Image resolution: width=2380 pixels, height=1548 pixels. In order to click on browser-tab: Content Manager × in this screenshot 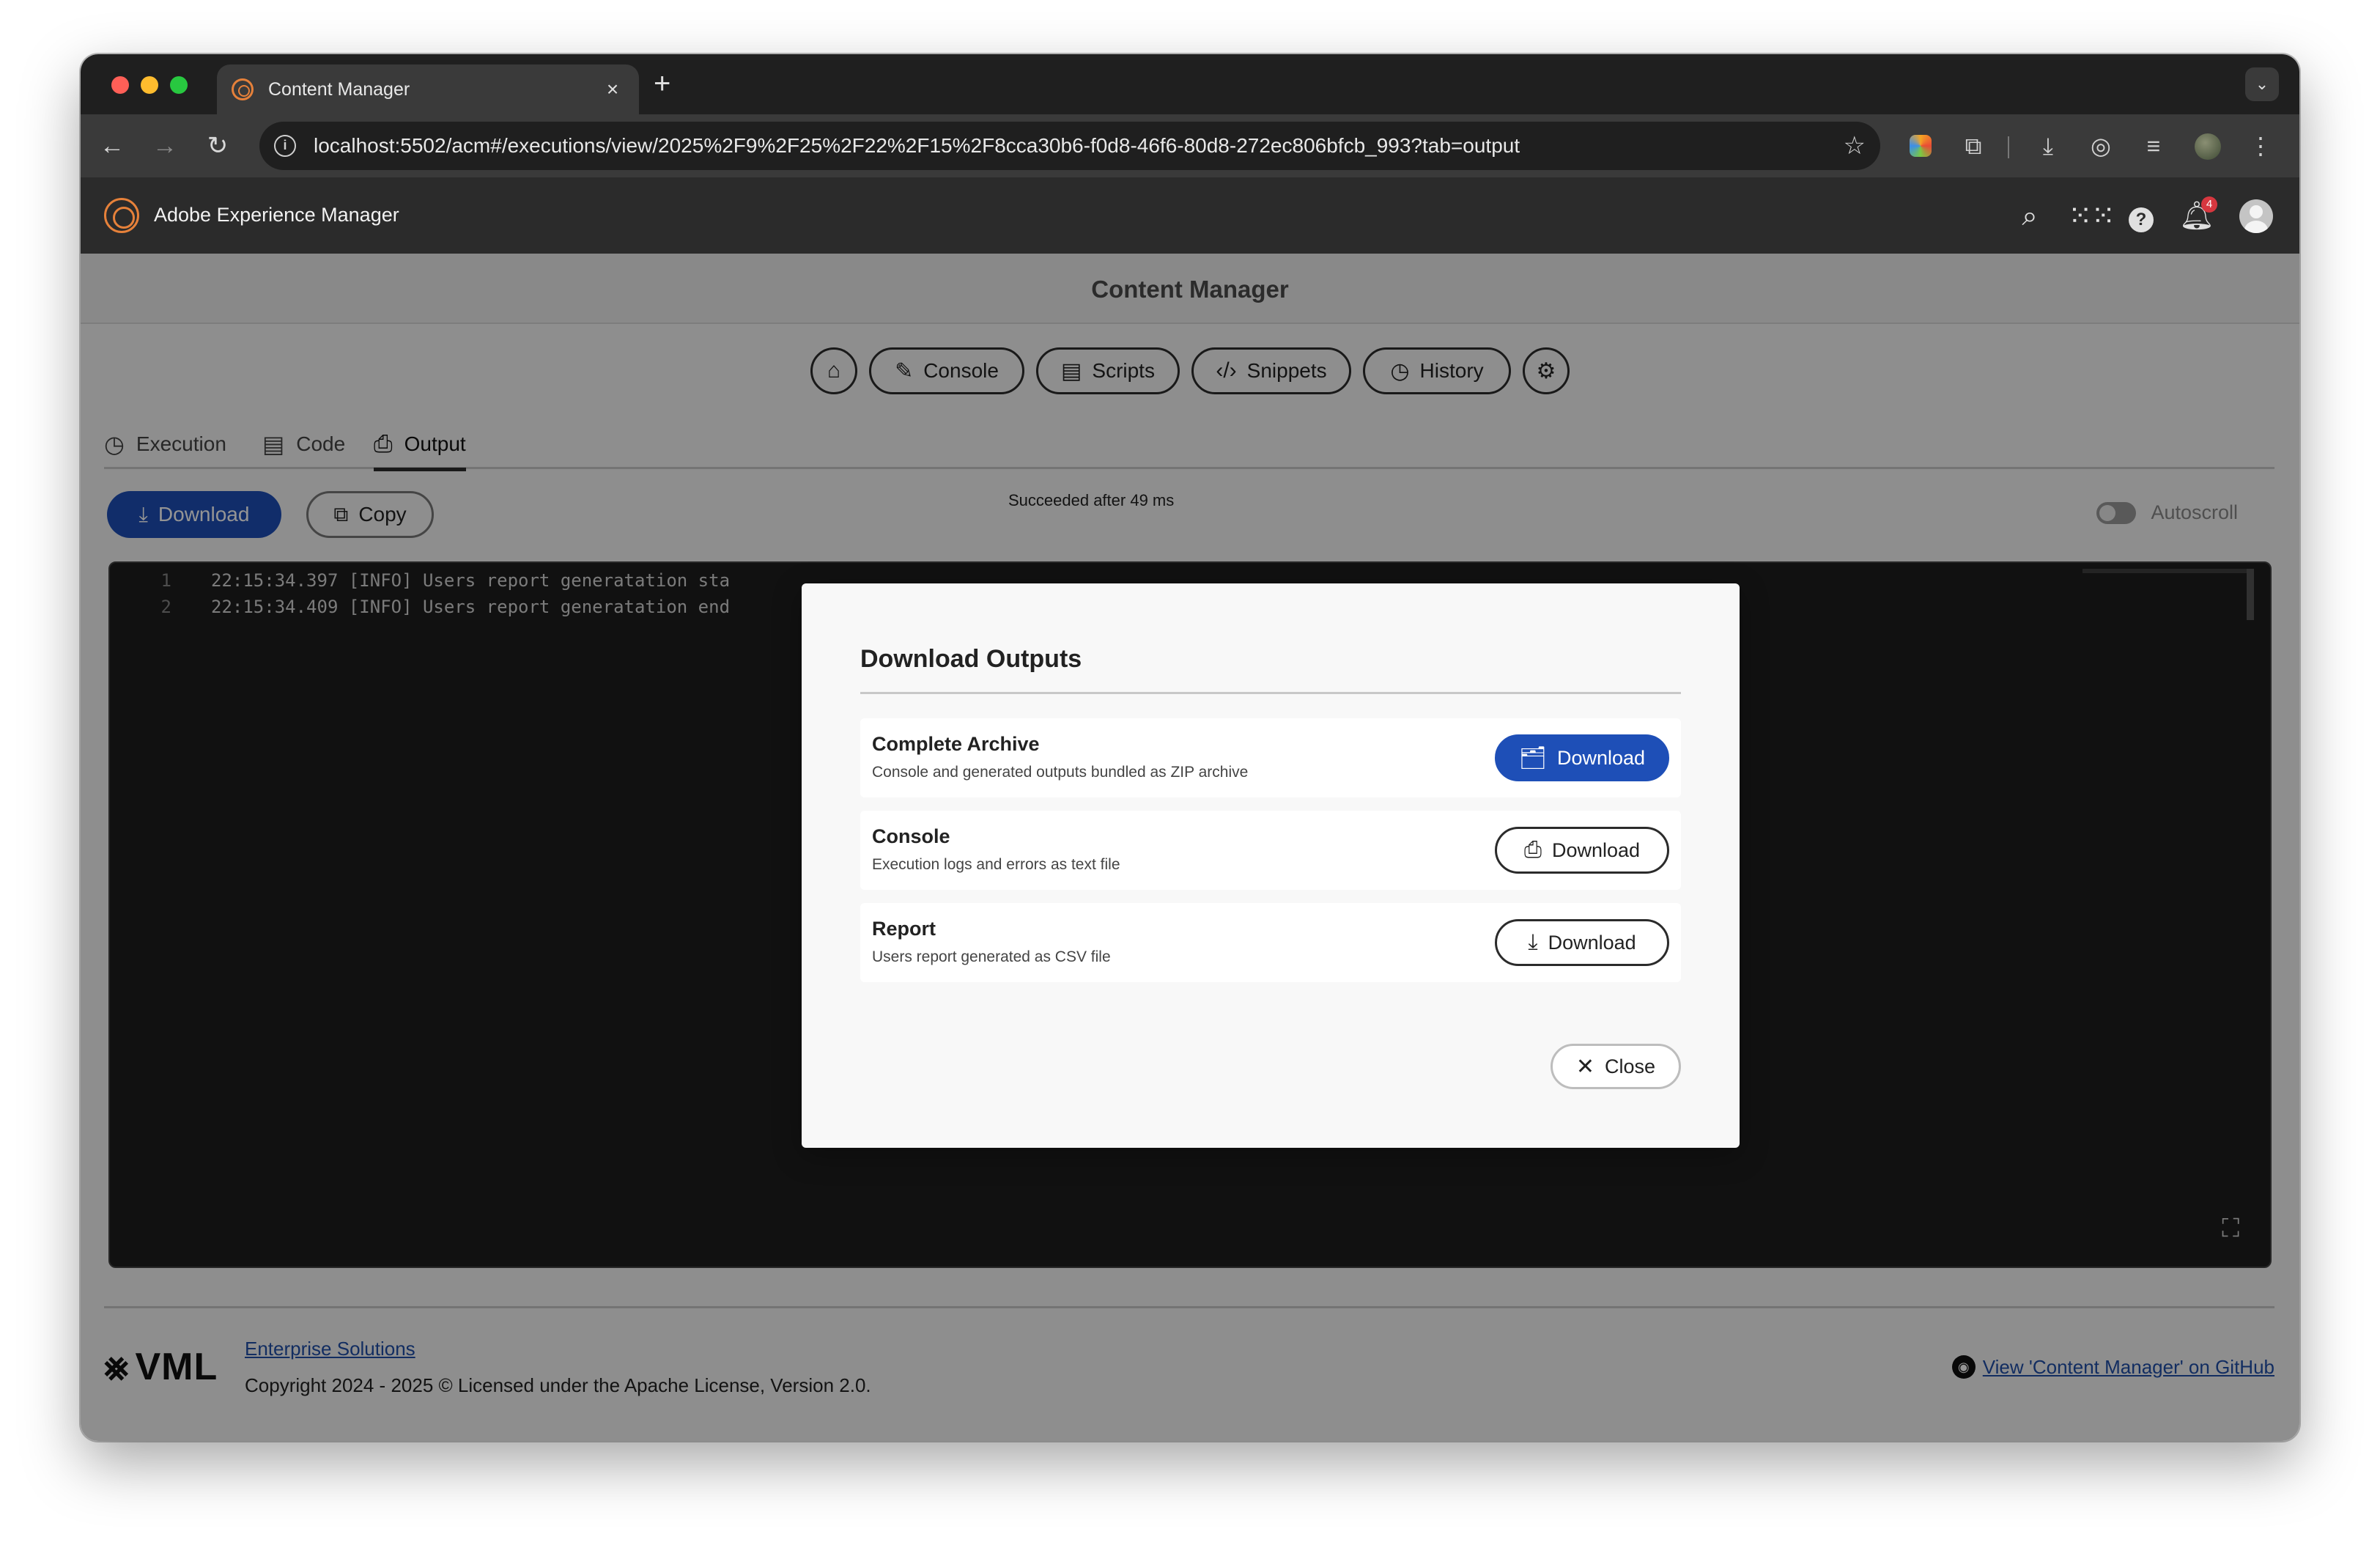, I will do `click(428, 89)`.